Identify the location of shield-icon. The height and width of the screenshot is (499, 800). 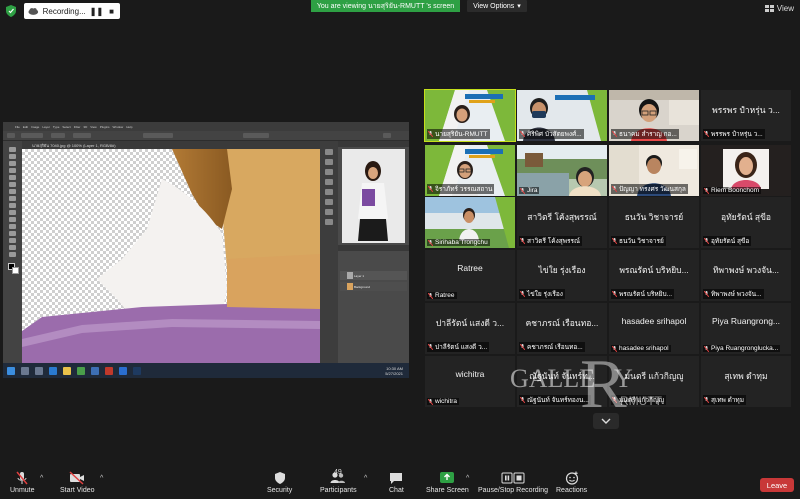
(11, 11).